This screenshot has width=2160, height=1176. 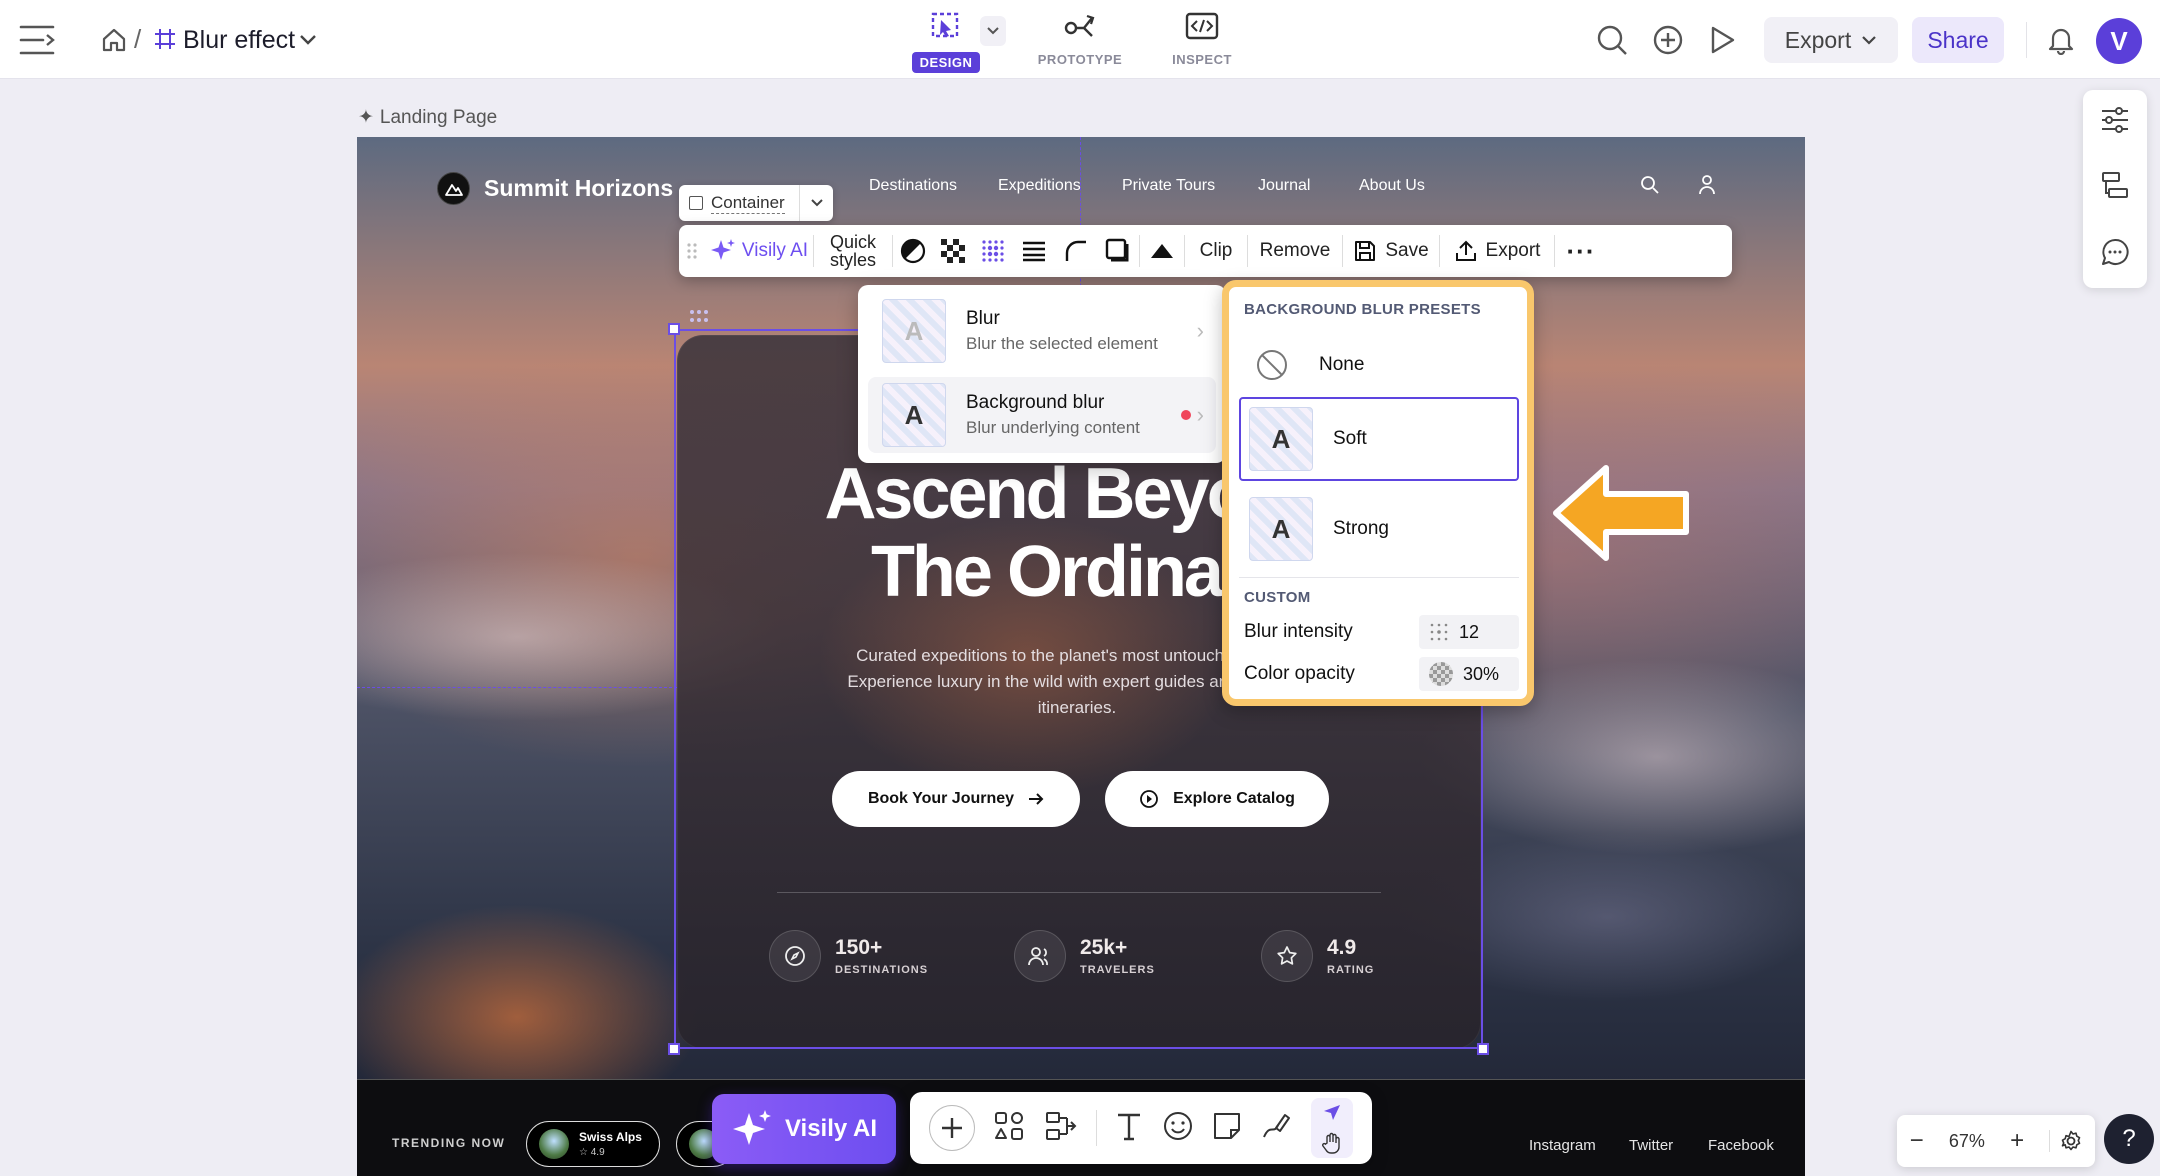 What do you see at coordinates (1621, 515) in the screenshot?
I see `orange-arrow-icon` at bounding box center [1621, 515].